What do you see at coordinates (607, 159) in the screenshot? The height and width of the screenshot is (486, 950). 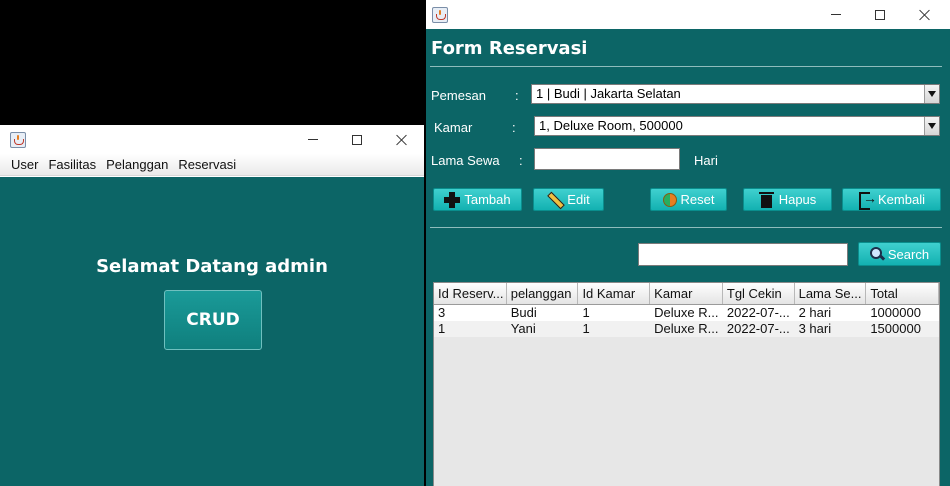 I see `lama-sewa-input` at bounding box center [607, 159].